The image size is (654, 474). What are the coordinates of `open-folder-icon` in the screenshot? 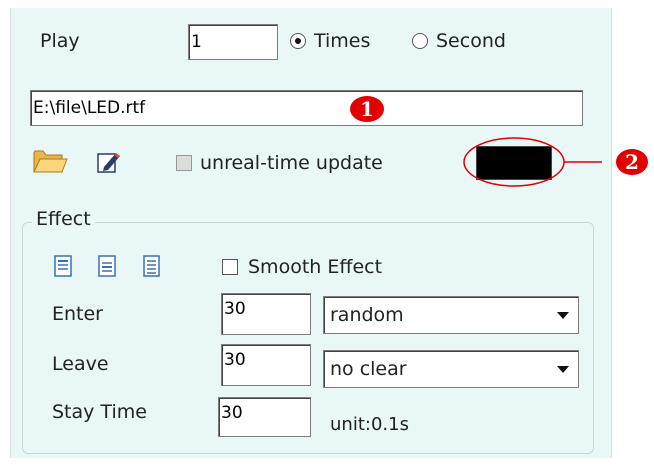 It's located at (50, 161).